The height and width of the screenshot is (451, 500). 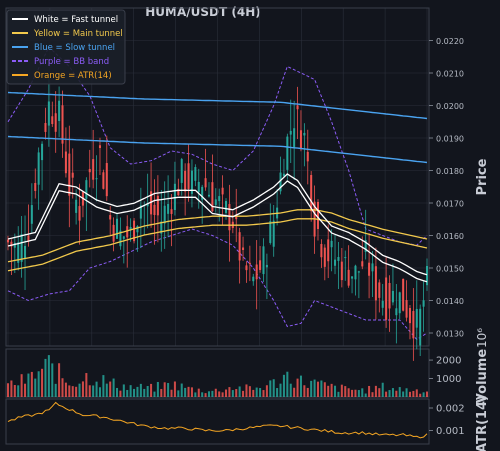 I want to click on price-axis-label: Price, so click(x=482, y=176).